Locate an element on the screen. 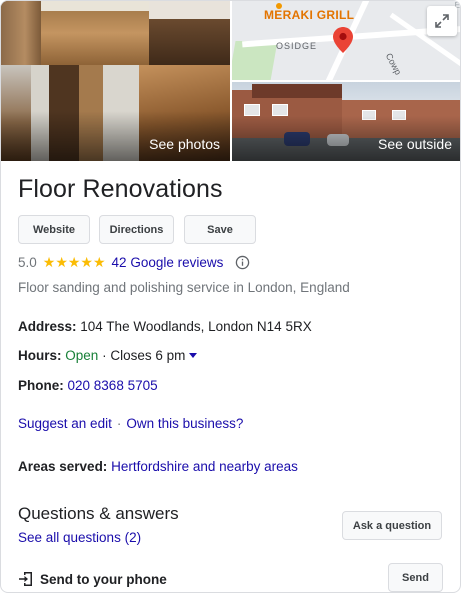 The image size is (461, 593). areas-label: Areas served: is located at coordinates (63, 466).